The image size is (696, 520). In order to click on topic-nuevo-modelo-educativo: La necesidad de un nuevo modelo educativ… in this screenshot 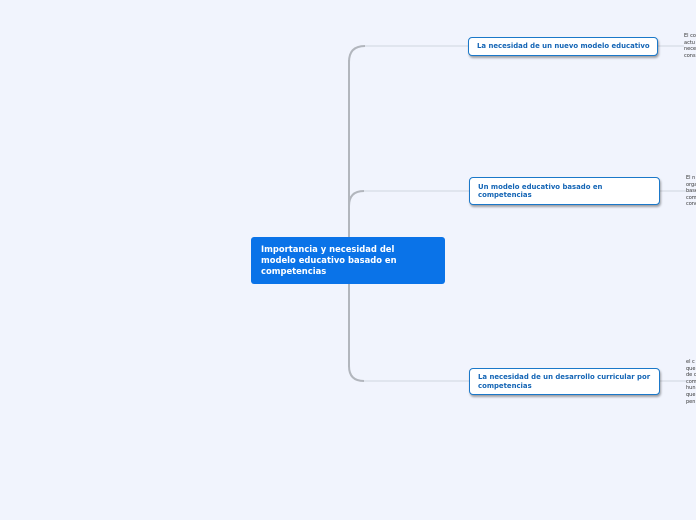, I will do `click(563, 46)`.